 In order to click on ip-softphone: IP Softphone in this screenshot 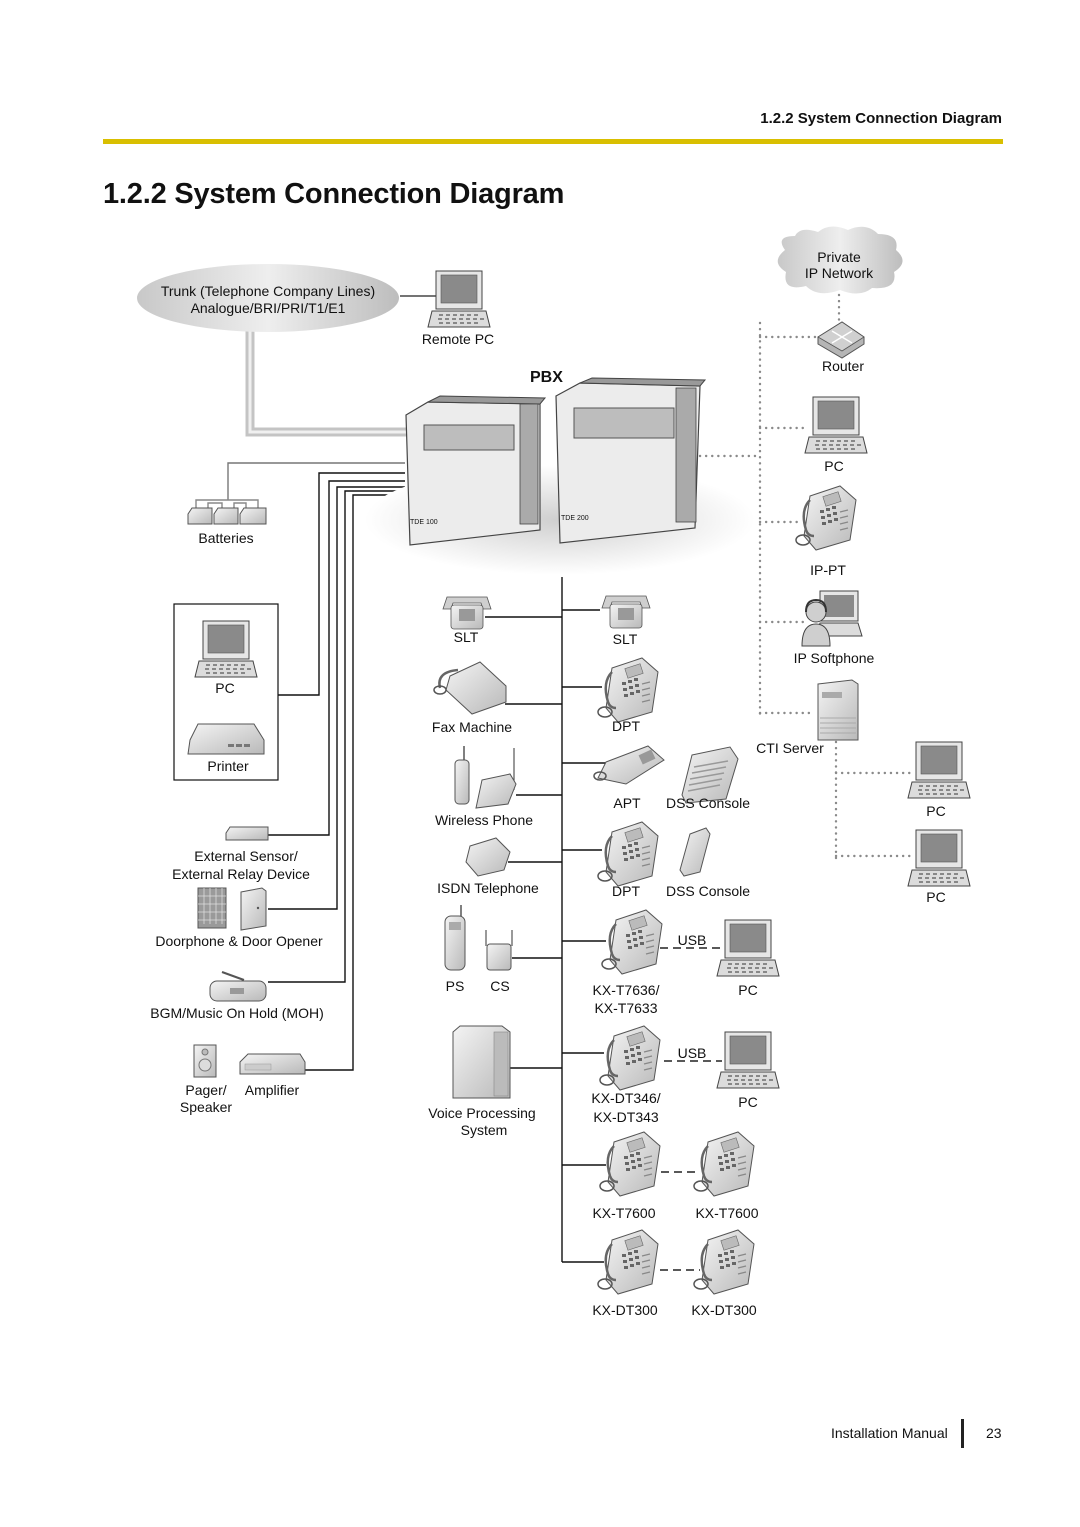, I will do `click(834, 628)`.